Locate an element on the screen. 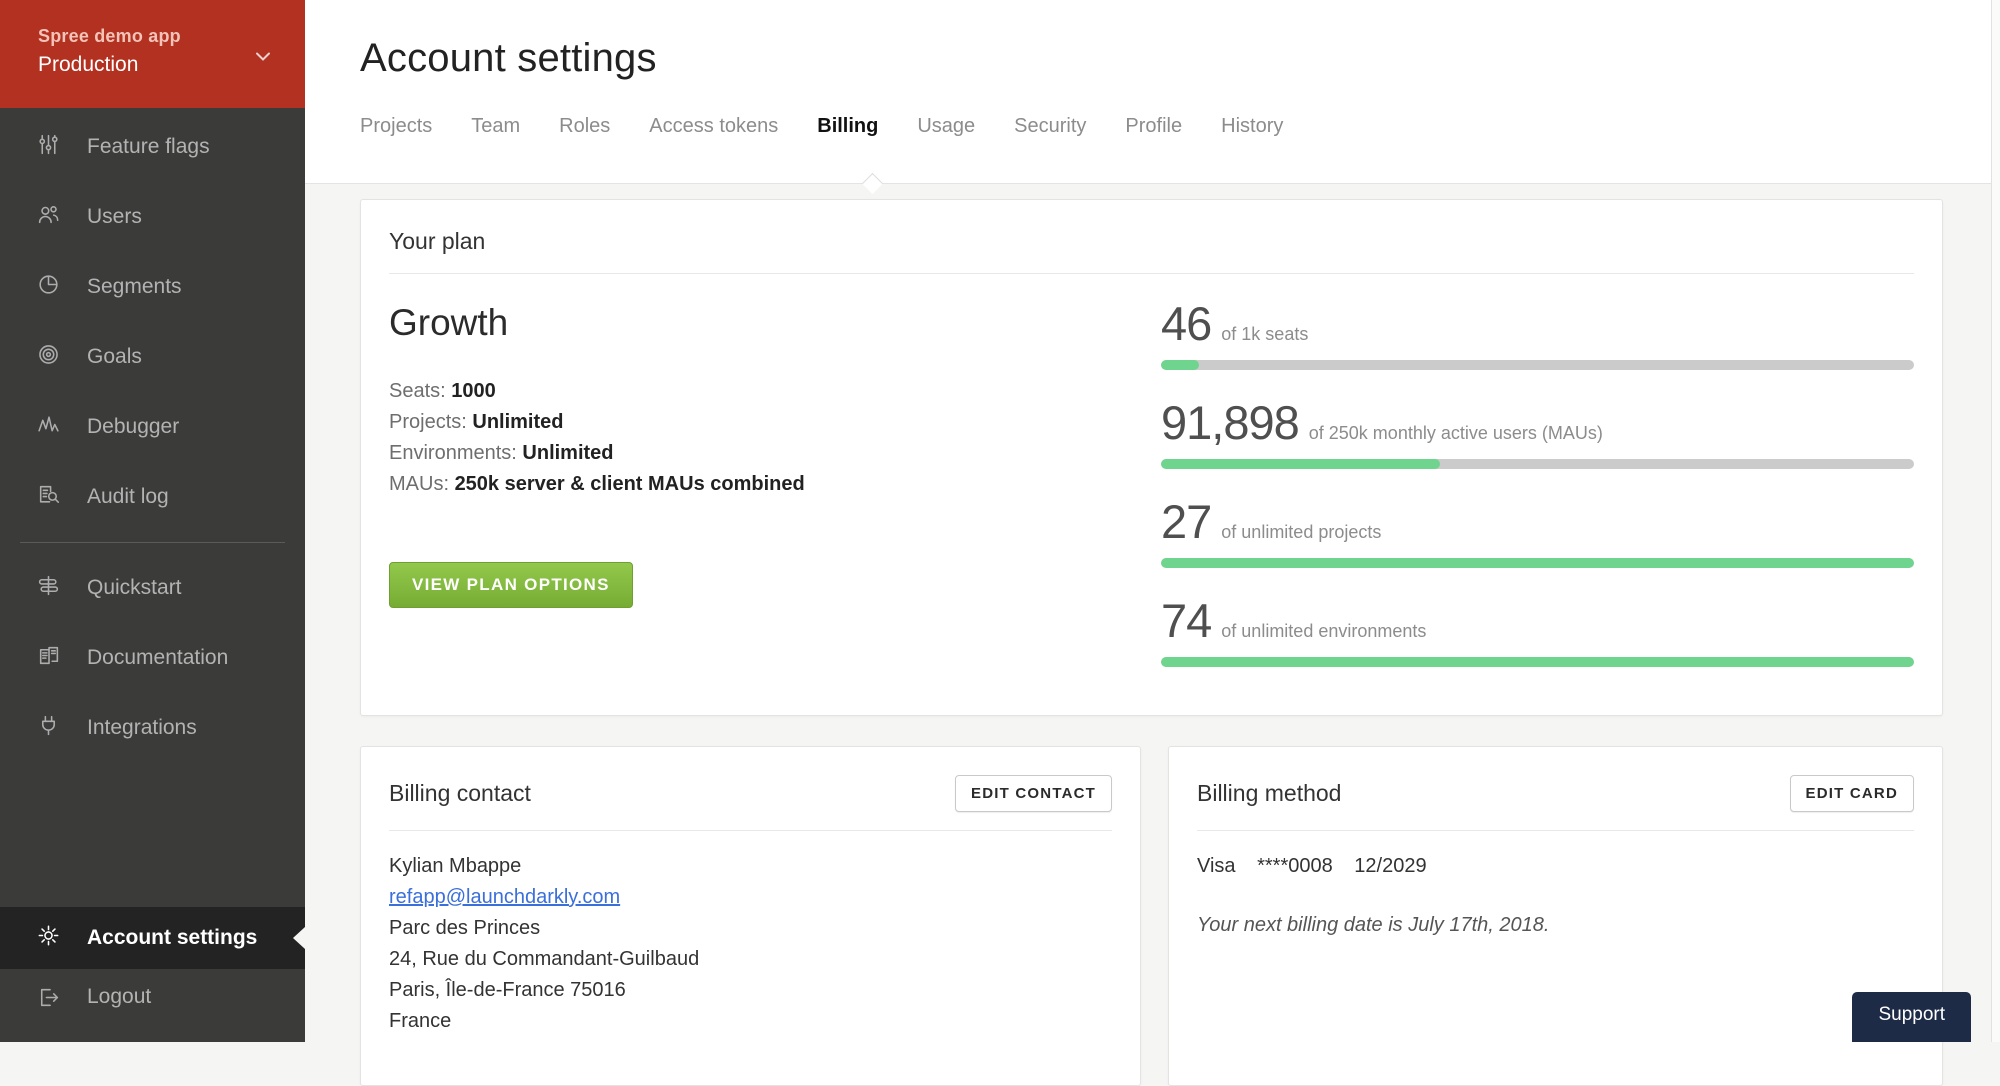 The width and height of the screenshot is (2000, 1086). sidebar-item-label: Users is located at coordinates (114, 217).